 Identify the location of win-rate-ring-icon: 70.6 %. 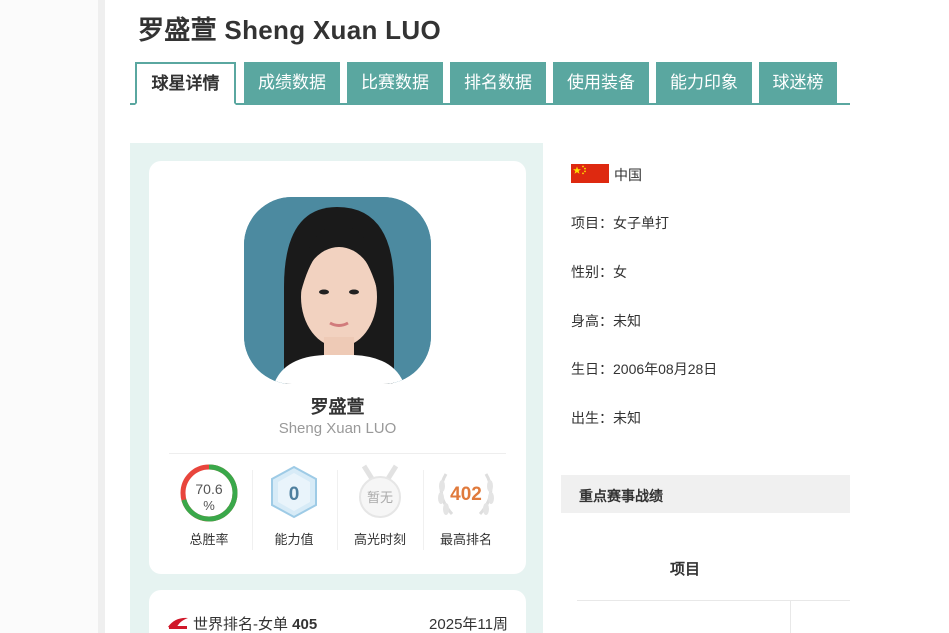
(209, 493).